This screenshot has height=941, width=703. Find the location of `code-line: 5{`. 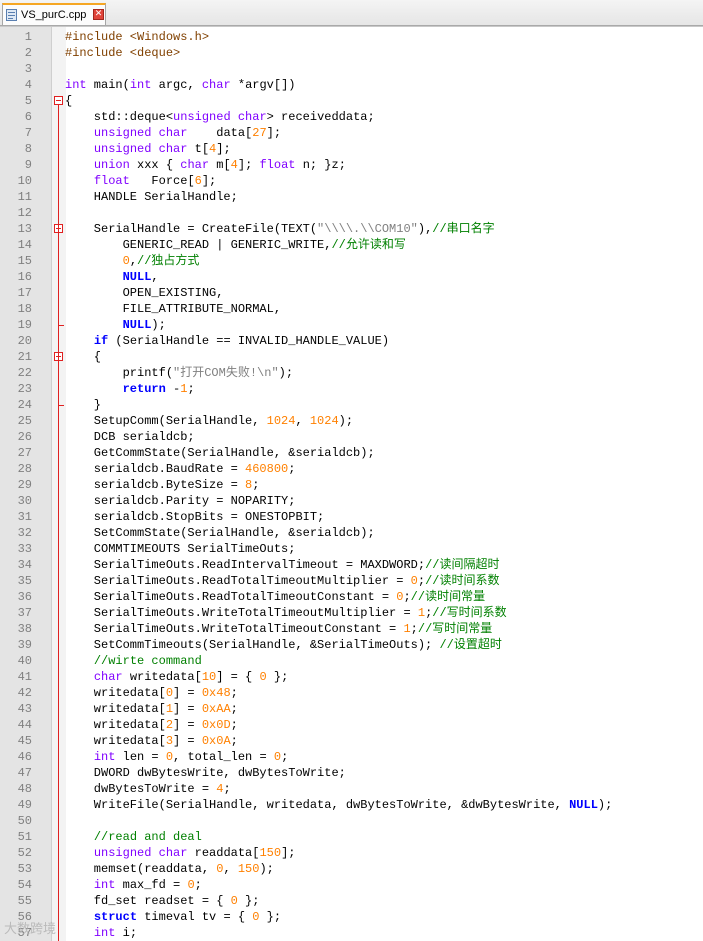

code-line: 5{ is located at coordinates (351, 101).